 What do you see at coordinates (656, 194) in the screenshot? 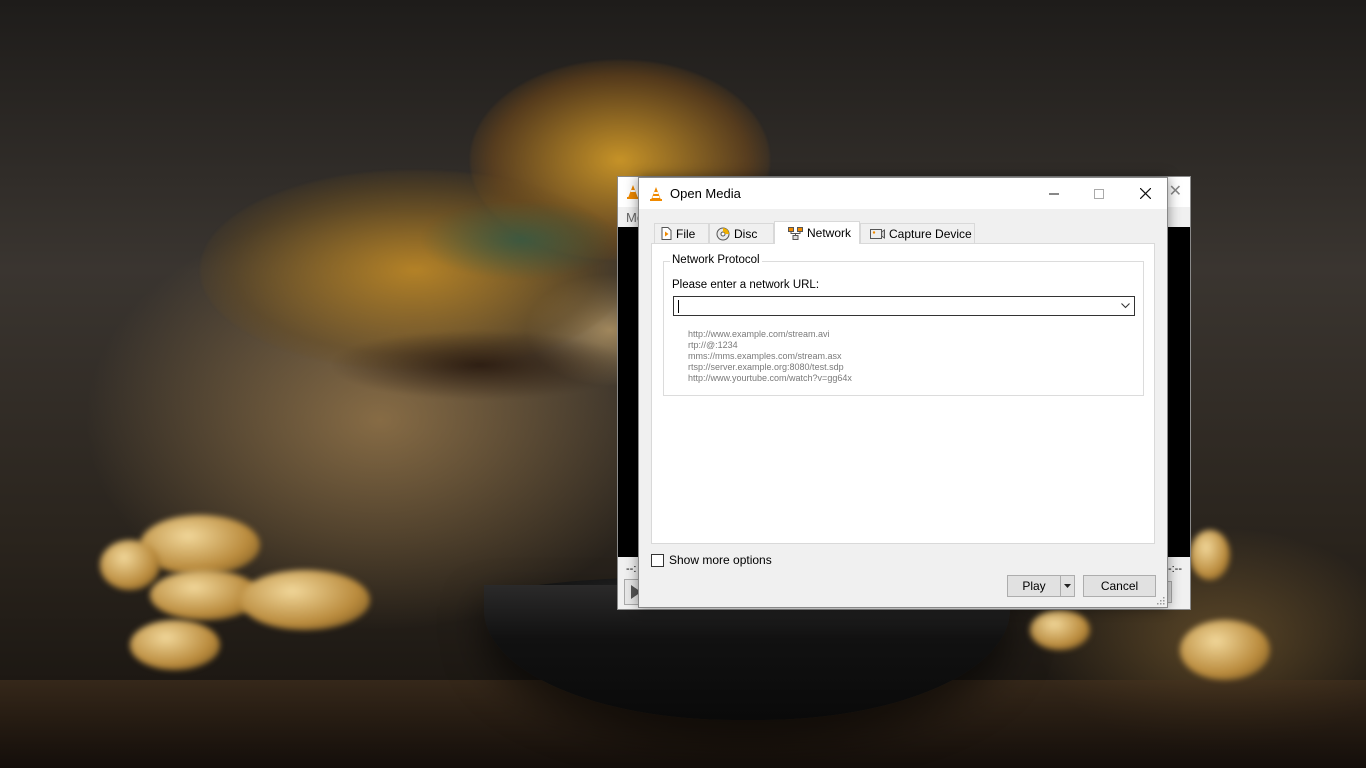
I see `vlc-cone-icon` at bounding box center [656, 194].